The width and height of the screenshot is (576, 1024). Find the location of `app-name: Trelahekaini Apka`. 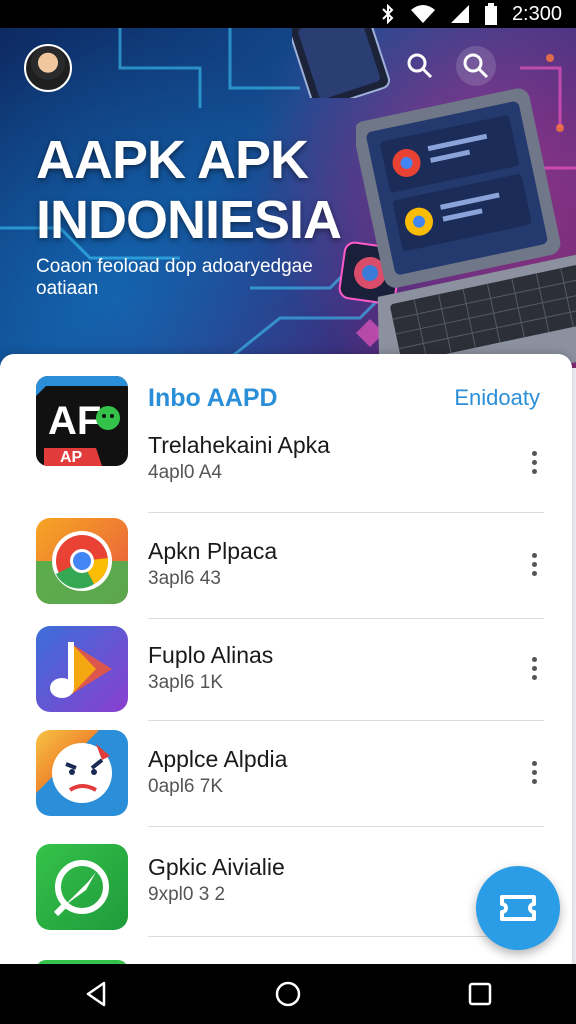

app-name: Trelahekaini Apka is located at coordinates (239, 445).